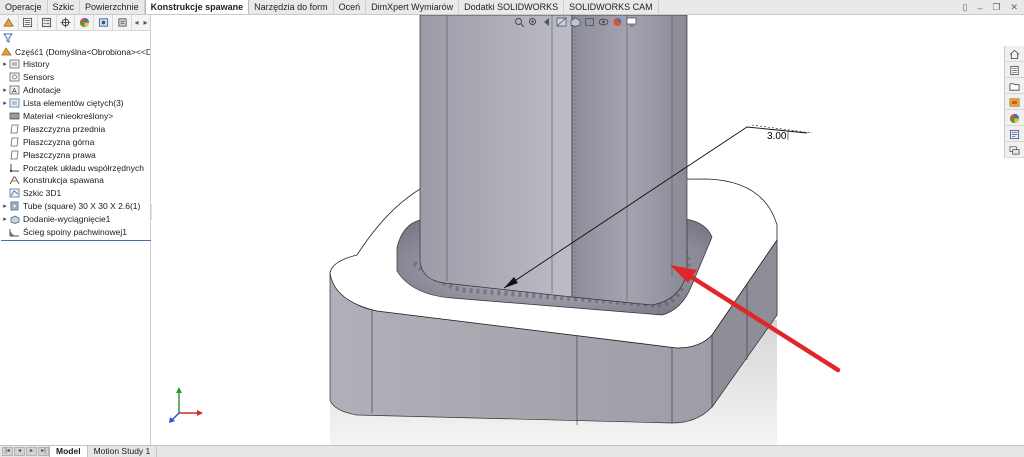 The height and width of the screenshot is (457, 1024). I want to click on feature-manager-icon, so click(9, 22).